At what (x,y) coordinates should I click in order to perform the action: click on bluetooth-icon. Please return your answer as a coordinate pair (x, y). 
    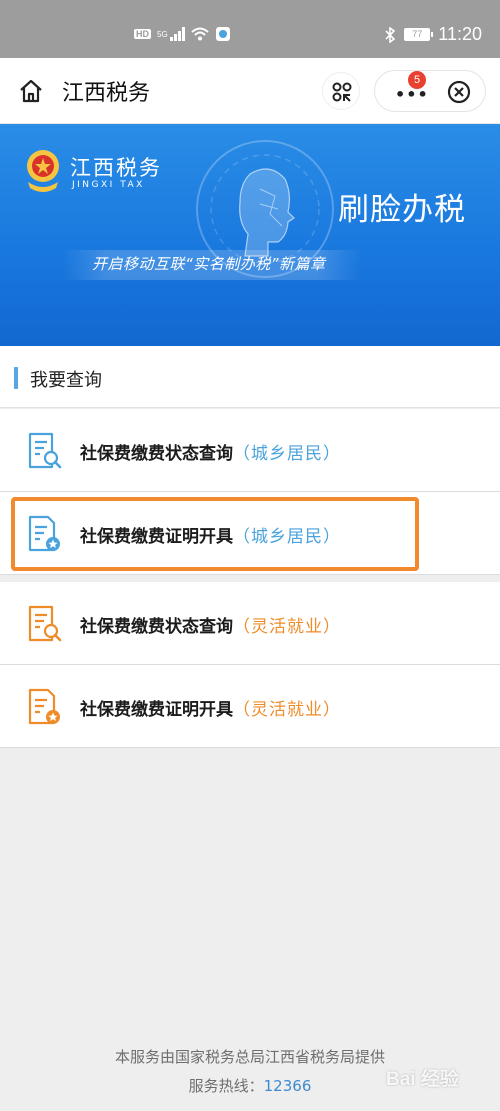
    Looking at the image, I should click on (390, 34).